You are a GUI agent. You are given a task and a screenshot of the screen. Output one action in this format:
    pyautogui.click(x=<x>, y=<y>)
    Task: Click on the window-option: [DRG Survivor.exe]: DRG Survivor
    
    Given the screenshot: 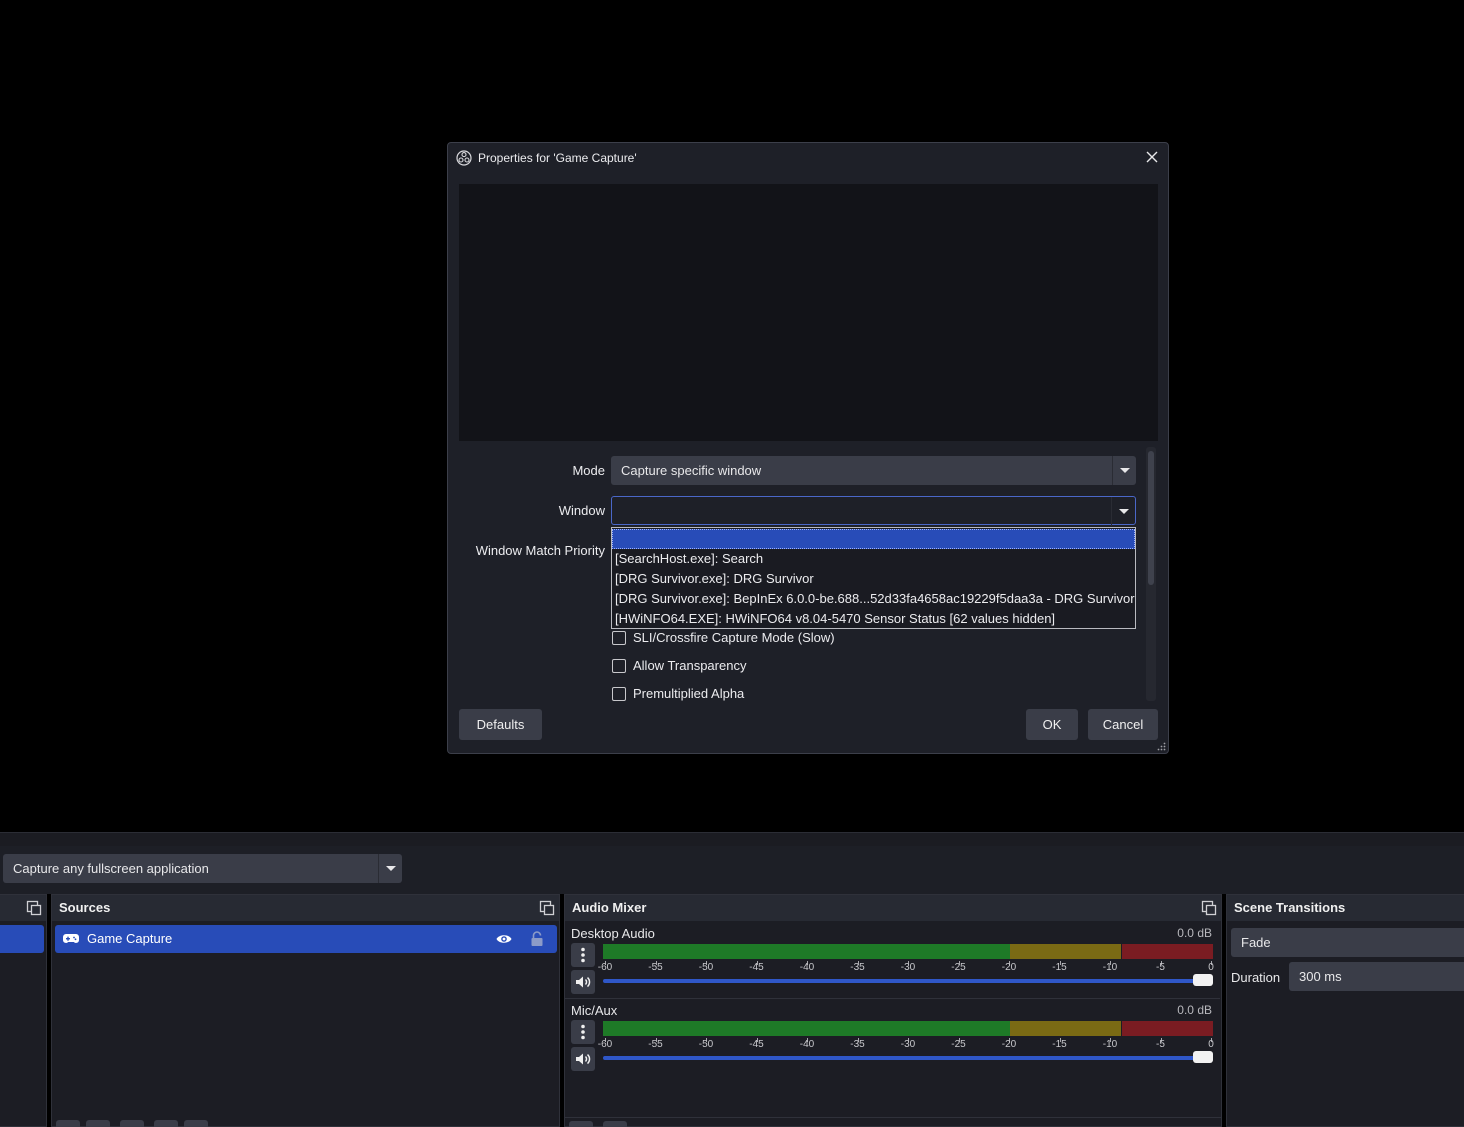 What is the action you would take?
    pyautogui.click(x=873, y=579)
    